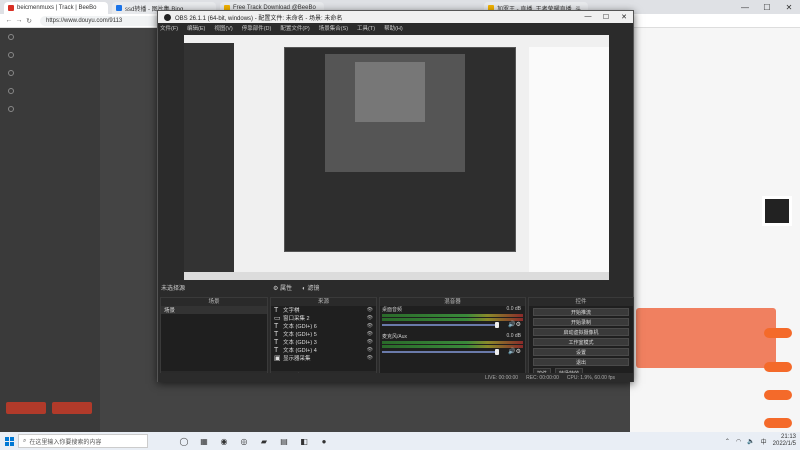 The image size is (800, 450). I want to click on folder-icon: ▰, so click(264, 441).